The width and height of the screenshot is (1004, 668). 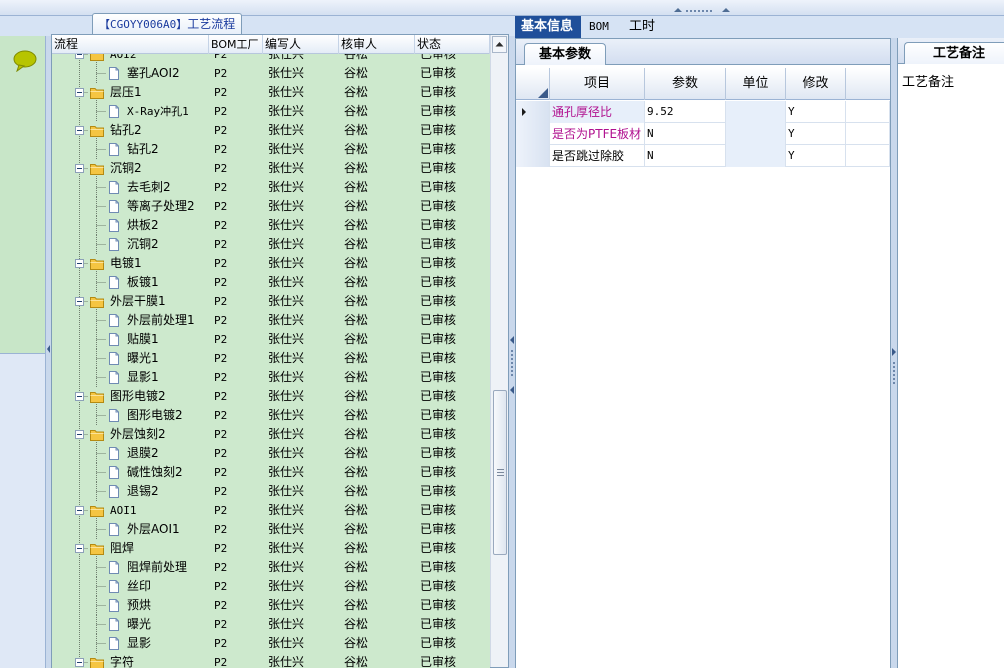 What do you see at coordinates (221, 320) in the screenshot?
I see `bom-factory-cell: P2` at bounding box center [221, 320].